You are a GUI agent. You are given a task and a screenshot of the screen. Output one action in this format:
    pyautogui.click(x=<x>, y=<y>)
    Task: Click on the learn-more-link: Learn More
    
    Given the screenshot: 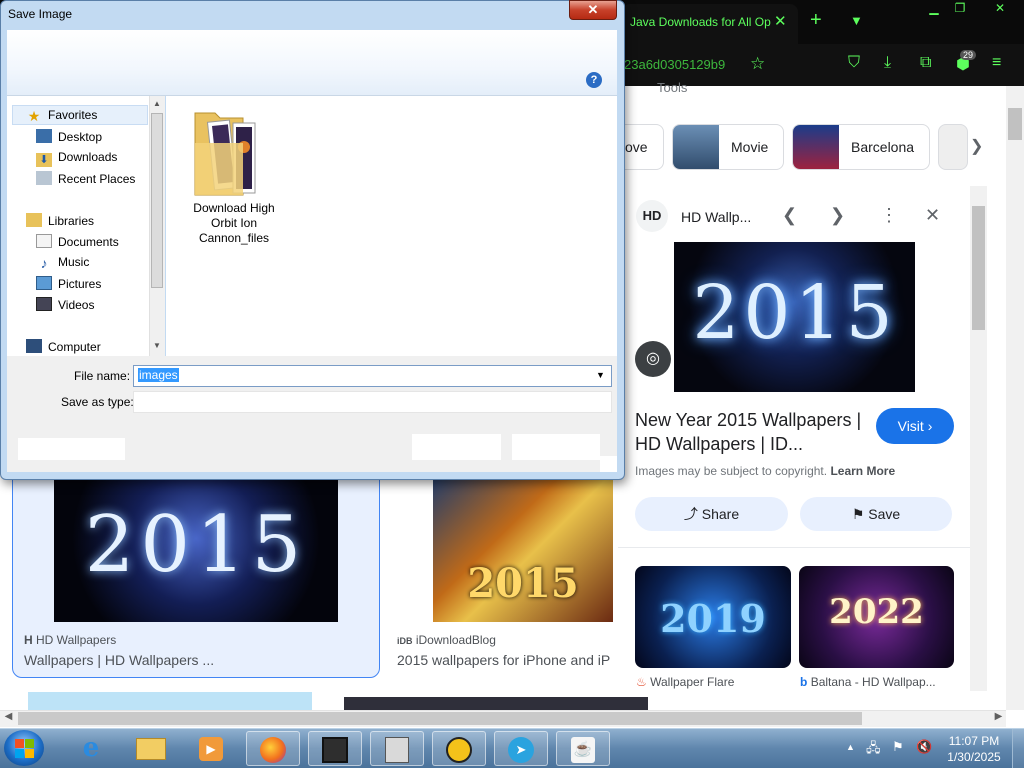 What is the action you would take?
    pyautogui.click(x=862, y=471)
    